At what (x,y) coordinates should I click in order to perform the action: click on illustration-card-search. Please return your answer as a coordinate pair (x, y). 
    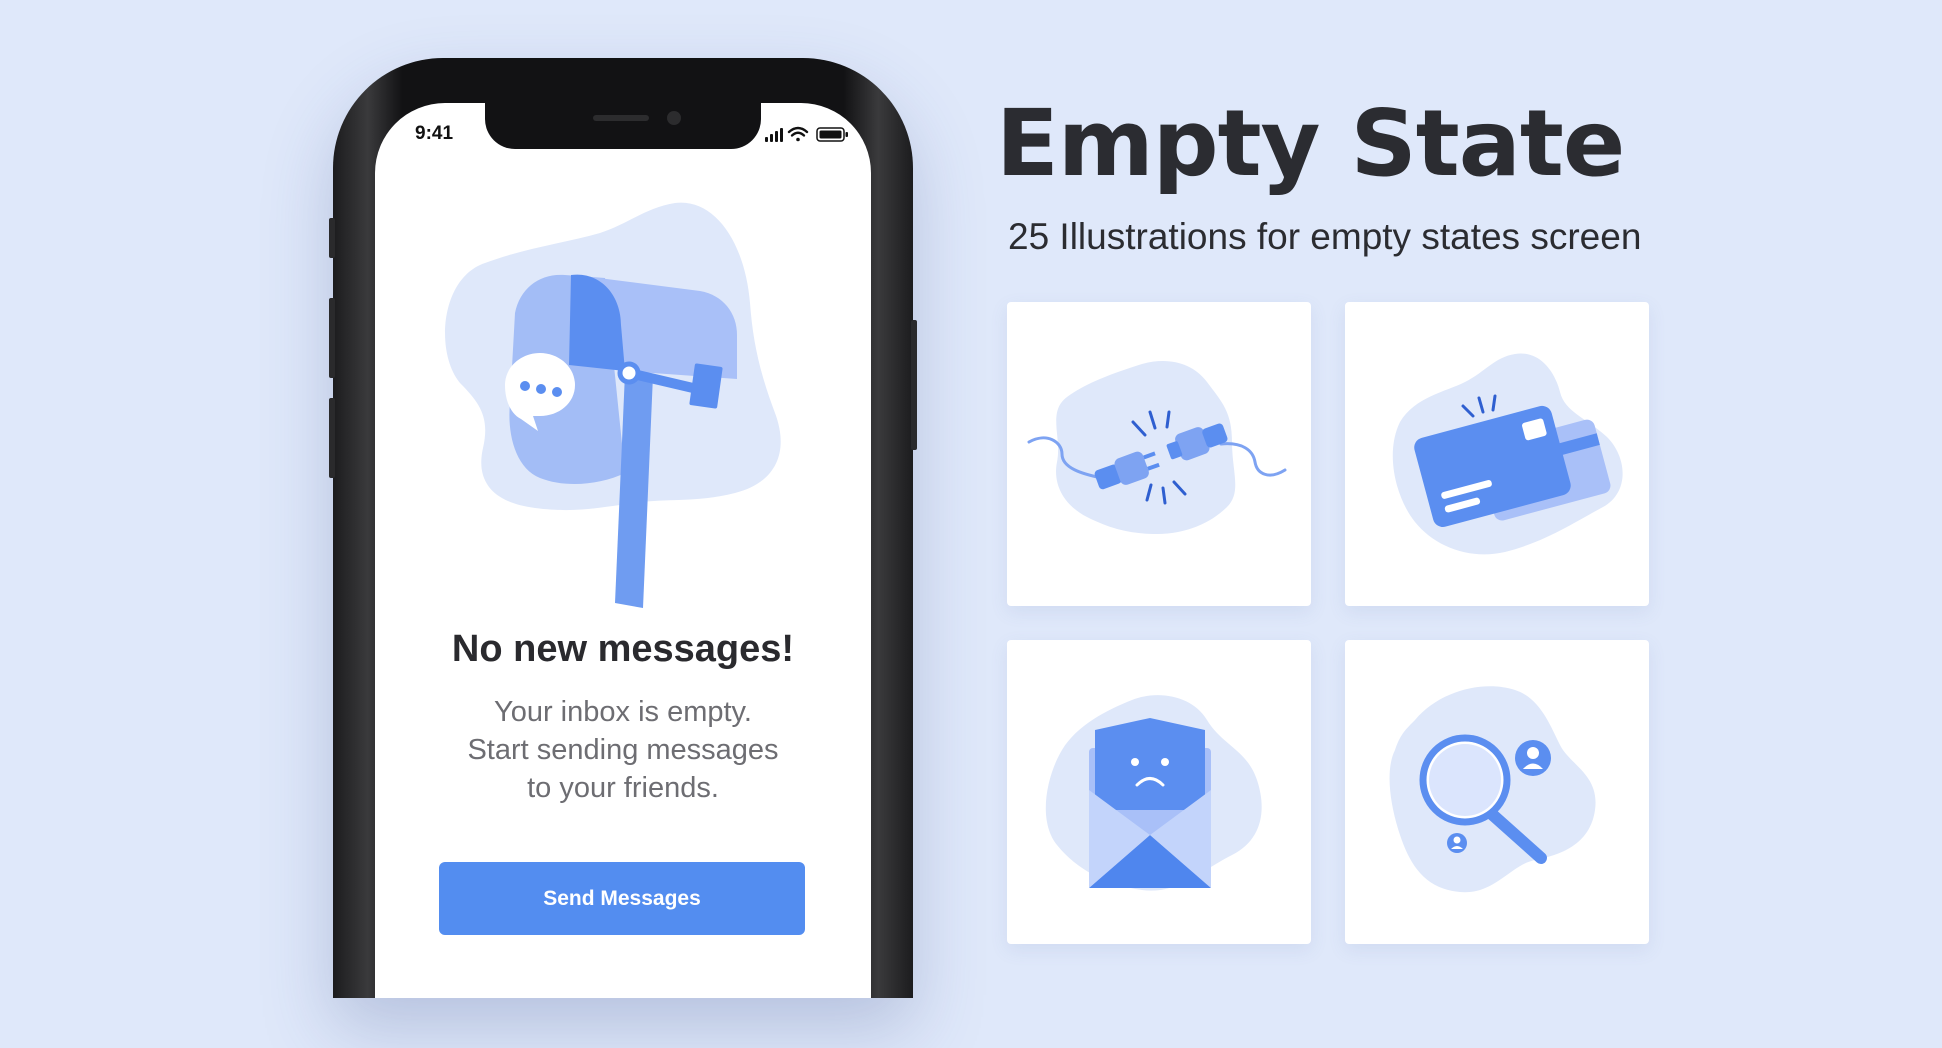
    Looking at the image, I should click on (1497, 792).